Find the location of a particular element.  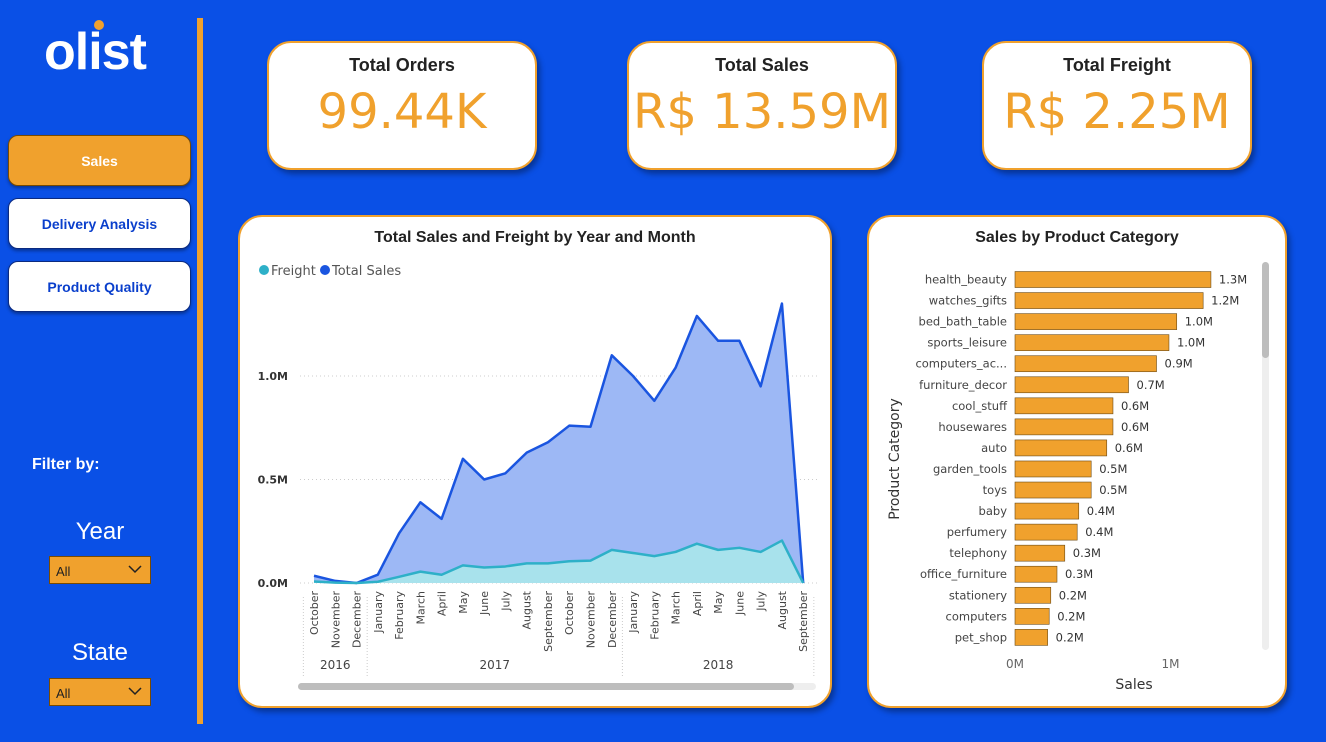

year-select: All is located at coordinates (100, 570).